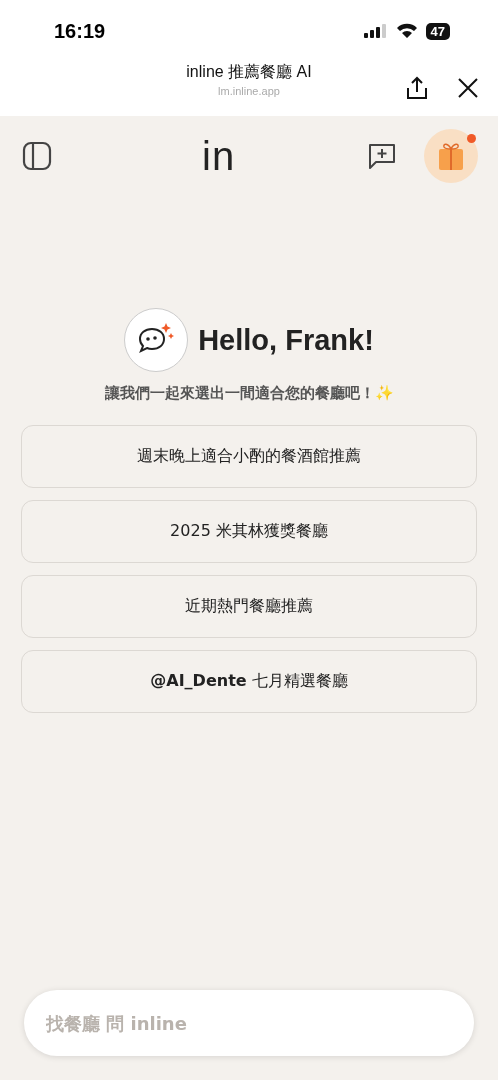 Image resolution: width=498 pixels, height=1080 pixels. I want to click on suggestion-button: 週末晚上適合小酌的餐酒館推薦, so click(249, 456).